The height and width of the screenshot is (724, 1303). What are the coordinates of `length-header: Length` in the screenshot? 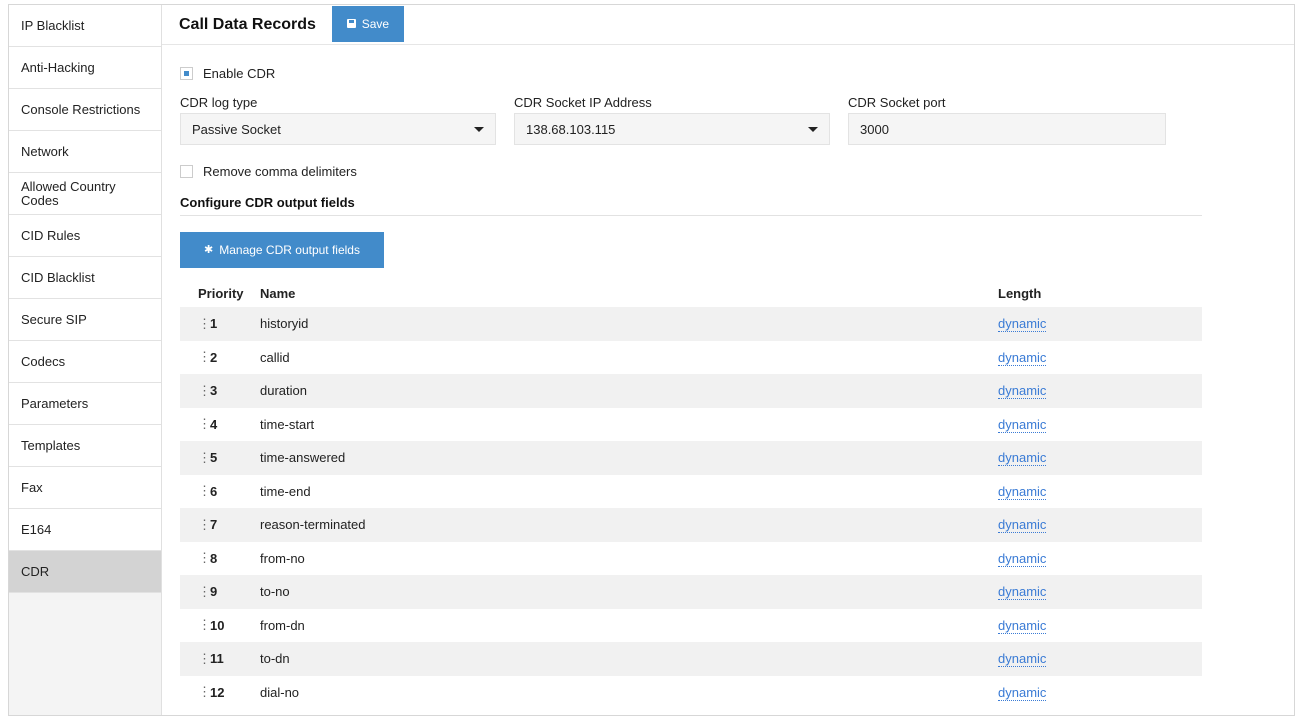 It's located at (1020, 293).